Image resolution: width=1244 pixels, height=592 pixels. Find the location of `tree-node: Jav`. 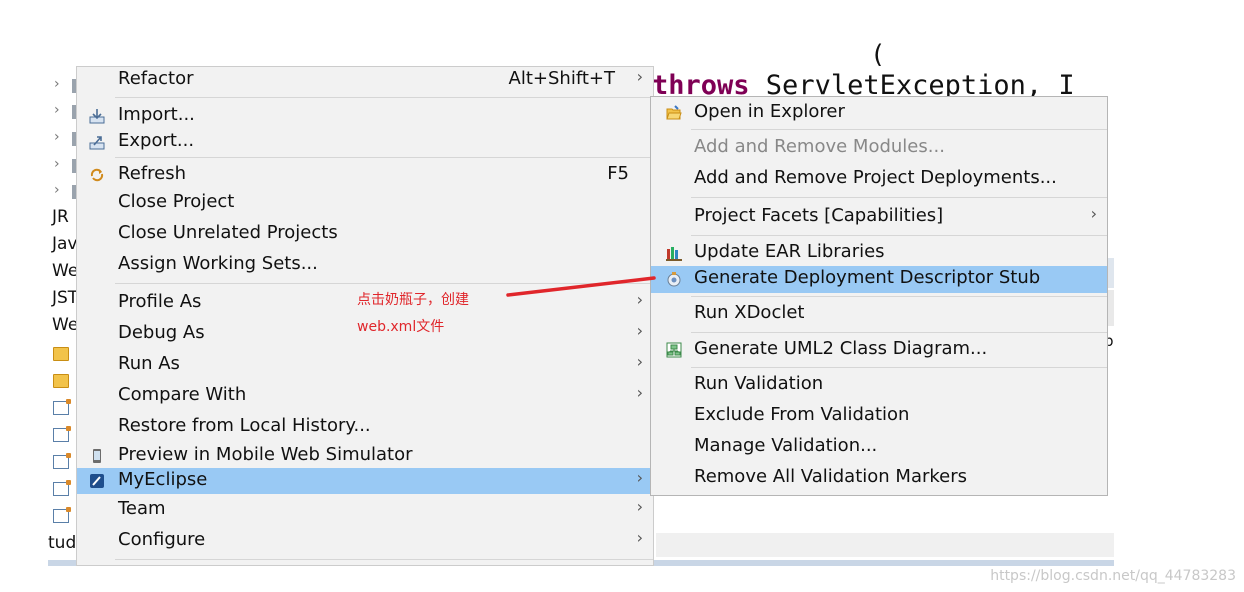

tree-node: Jav is located at coordinates (62, 246).